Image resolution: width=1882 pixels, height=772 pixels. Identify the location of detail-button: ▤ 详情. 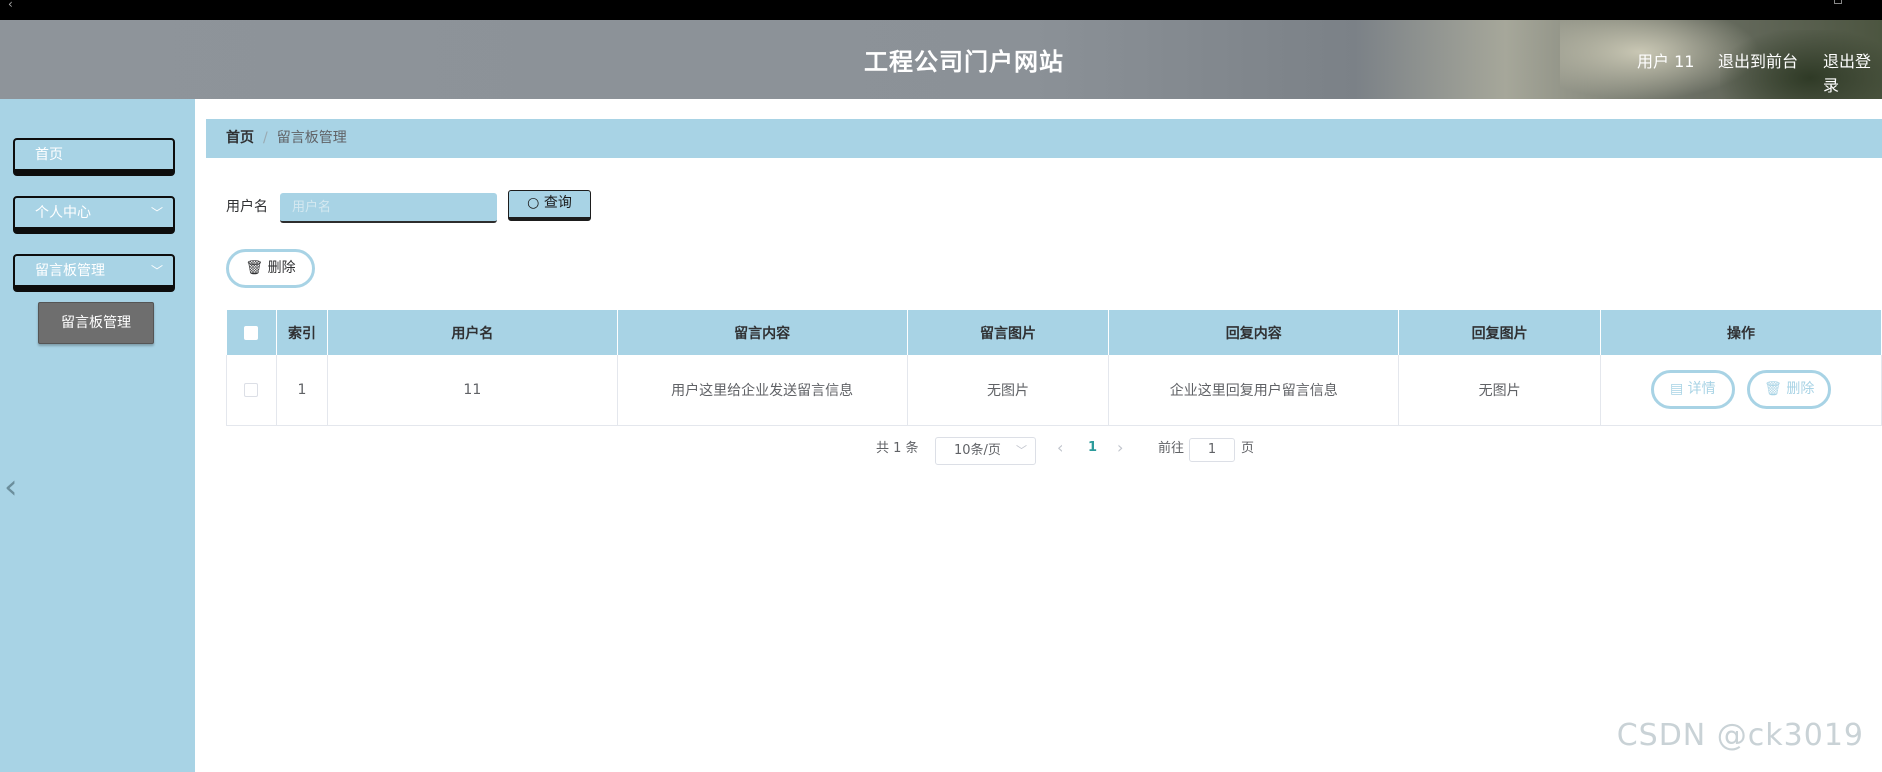
(1692, 390).